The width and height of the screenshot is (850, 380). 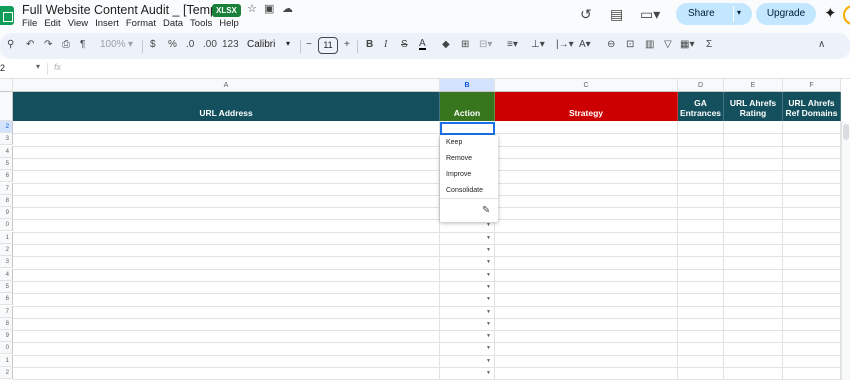 I want to click on menu-help: Help, so click(x=229, y=23).